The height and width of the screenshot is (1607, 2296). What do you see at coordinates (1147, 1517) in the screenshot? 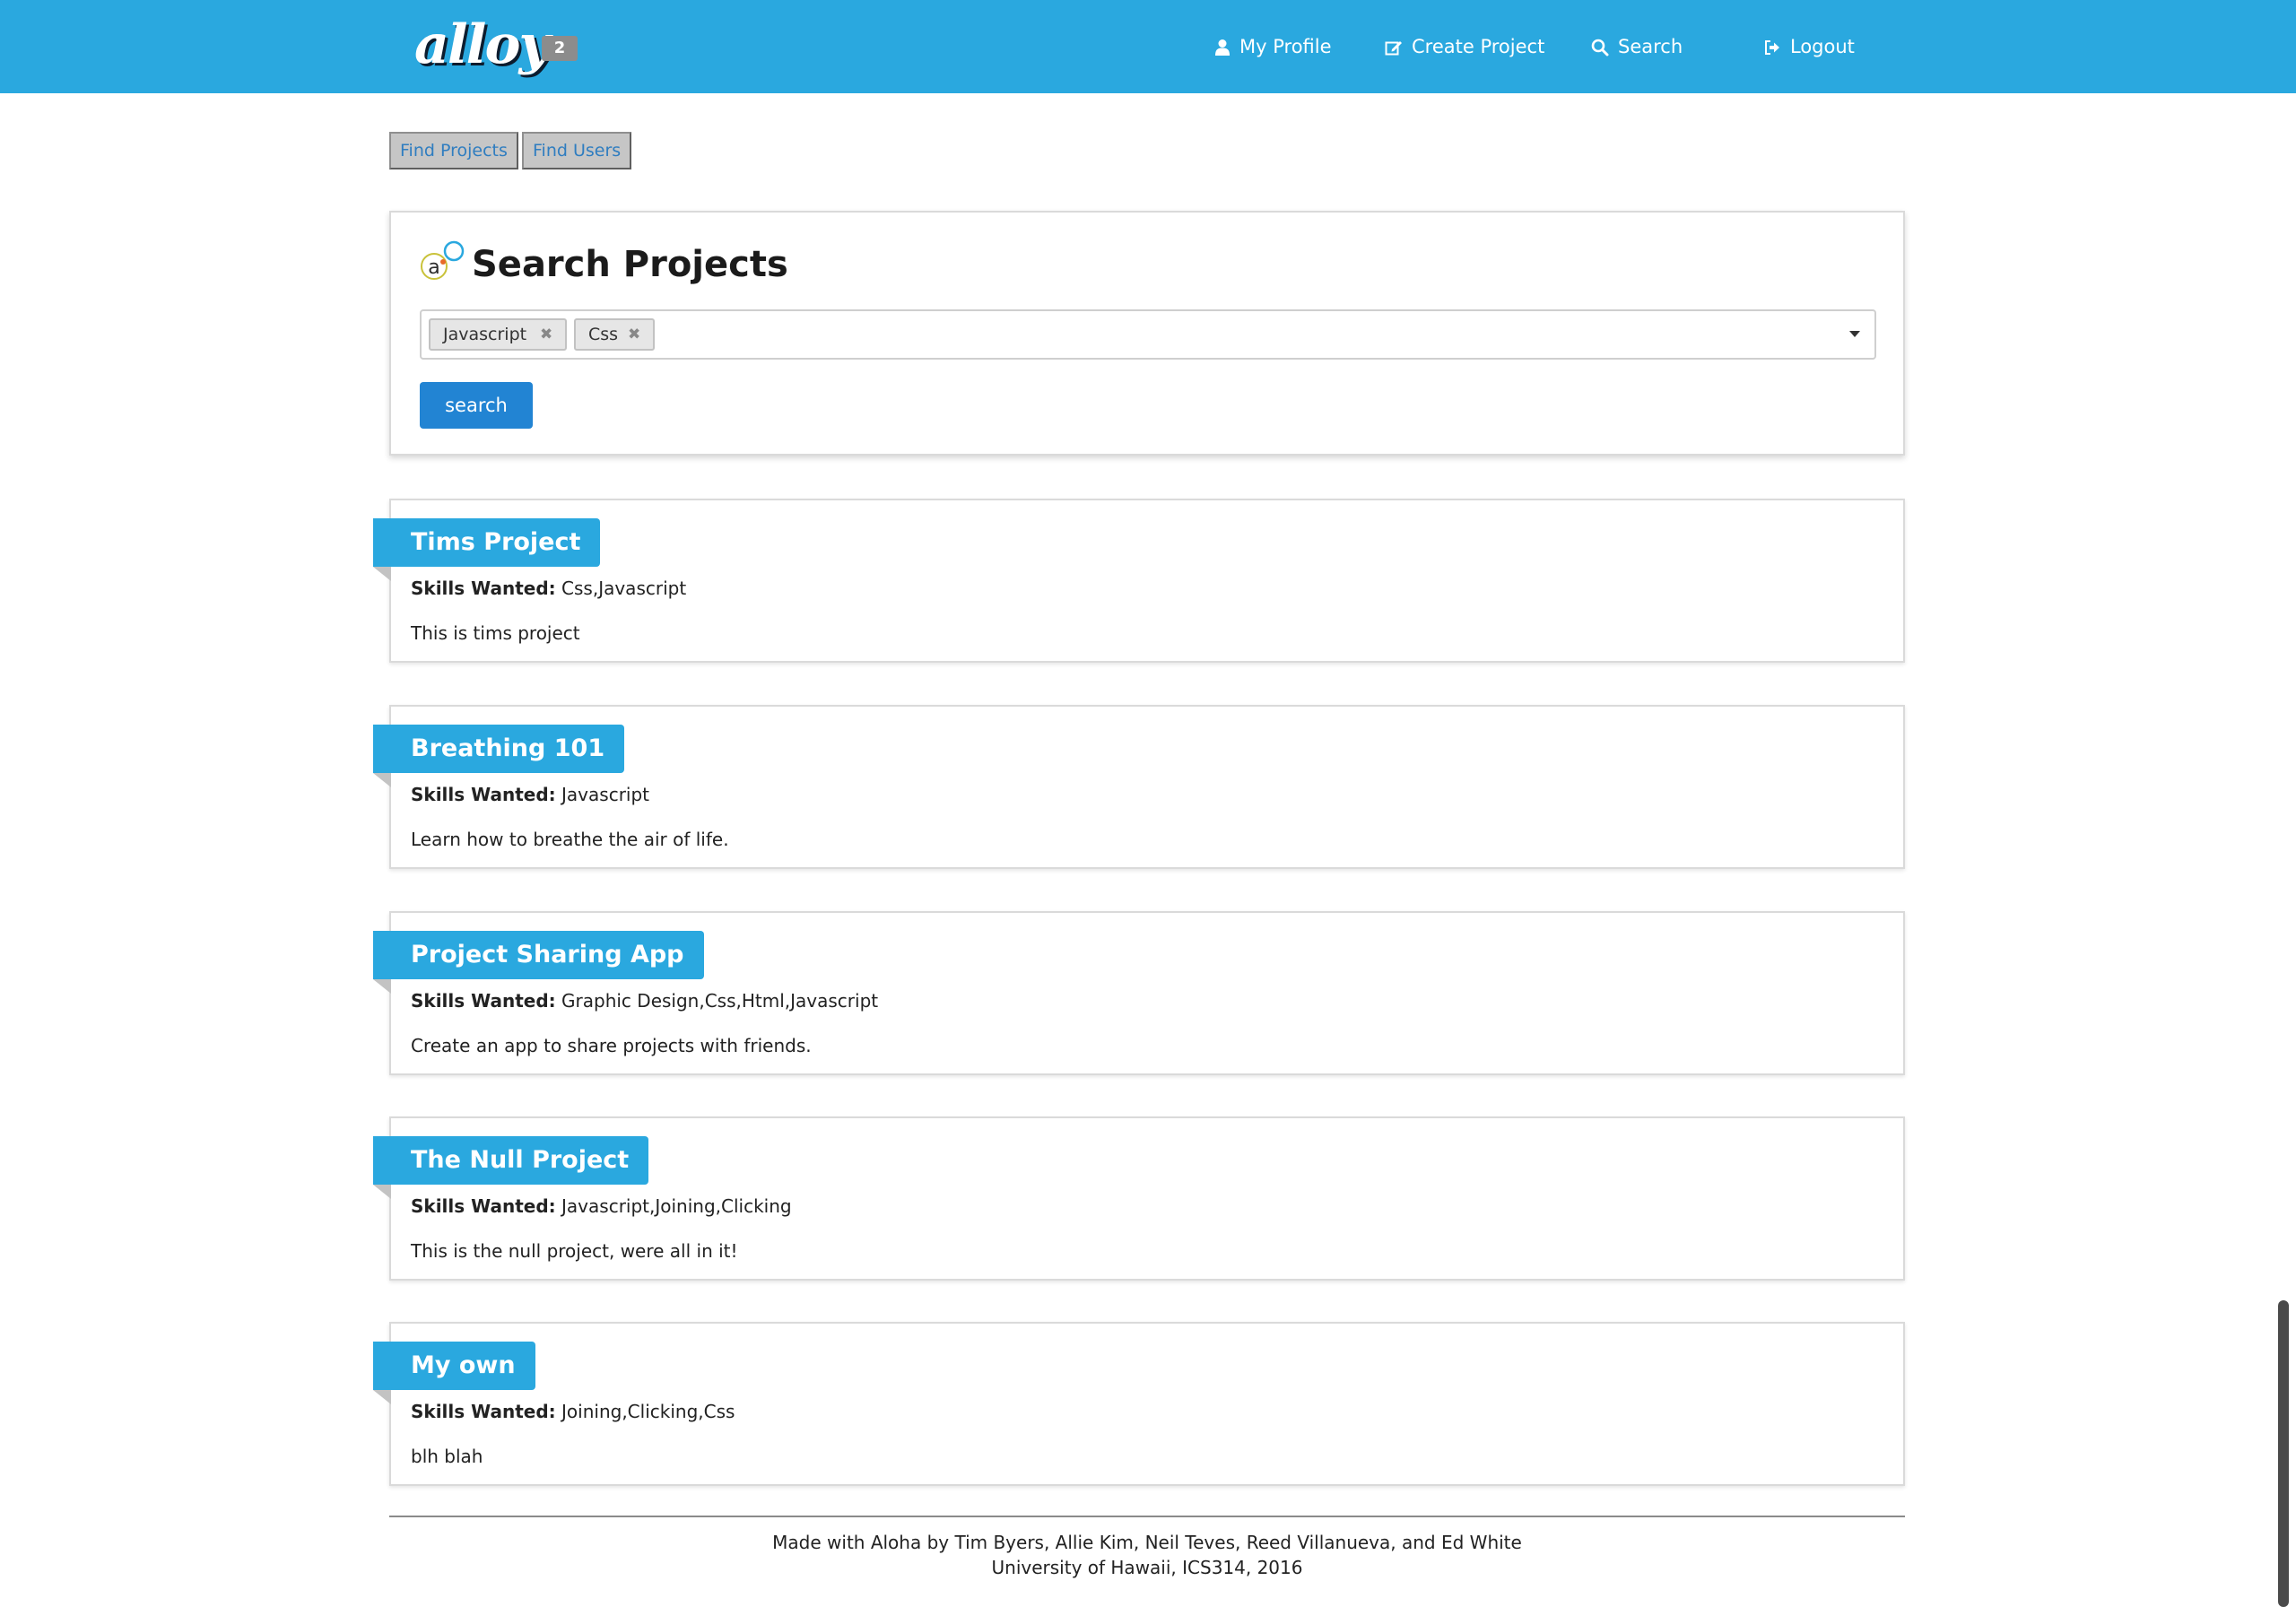
I see `footer-divider` at bounding box center [1147, 1517].